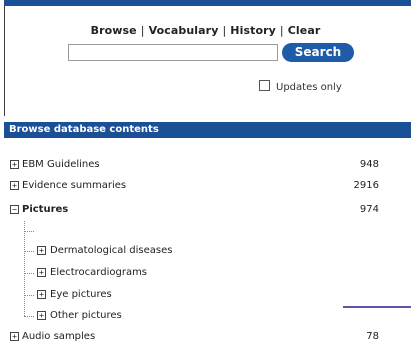 This screenshot has height=344, width=411. I want to click on sub-item-label: Eye pictures, so click(81, 294).